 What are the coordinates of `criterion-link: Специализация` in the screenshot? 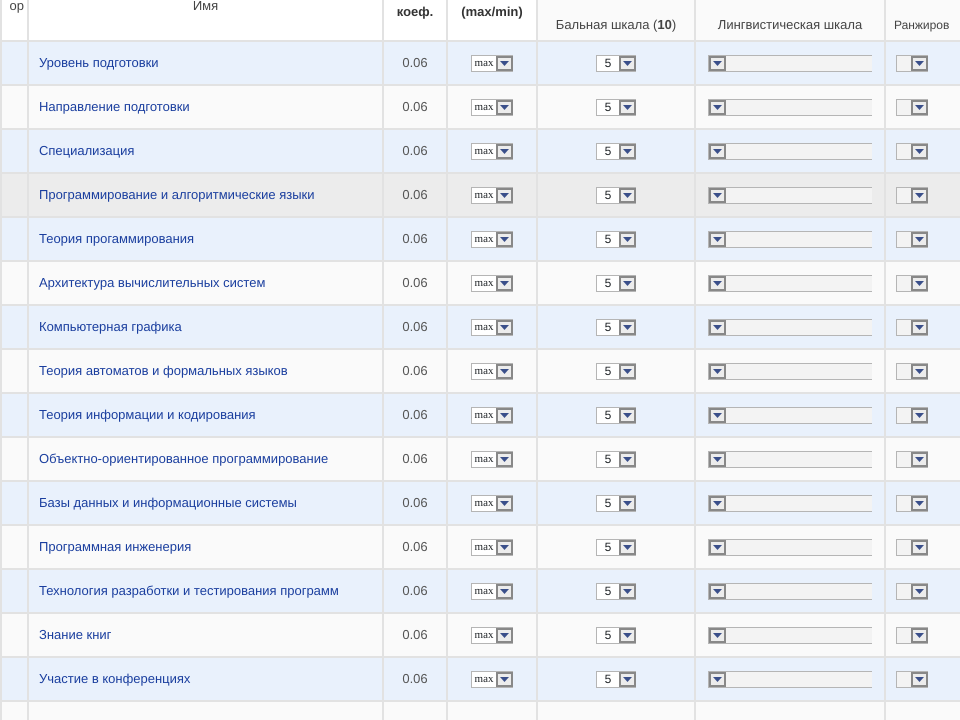 It's located at (86, 150).